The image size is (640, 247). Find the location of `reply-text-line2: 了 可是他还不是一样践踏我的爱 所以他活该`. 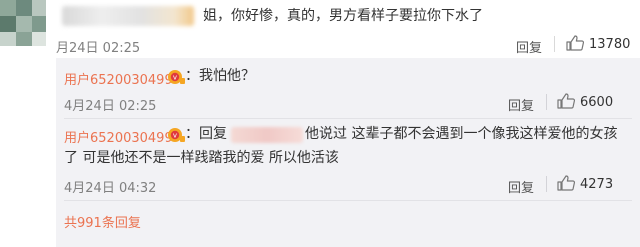

reply-text-line2: 了 可是他还不是一样践踏我的爱 所以他活该 is located at coordinates (201, 158).